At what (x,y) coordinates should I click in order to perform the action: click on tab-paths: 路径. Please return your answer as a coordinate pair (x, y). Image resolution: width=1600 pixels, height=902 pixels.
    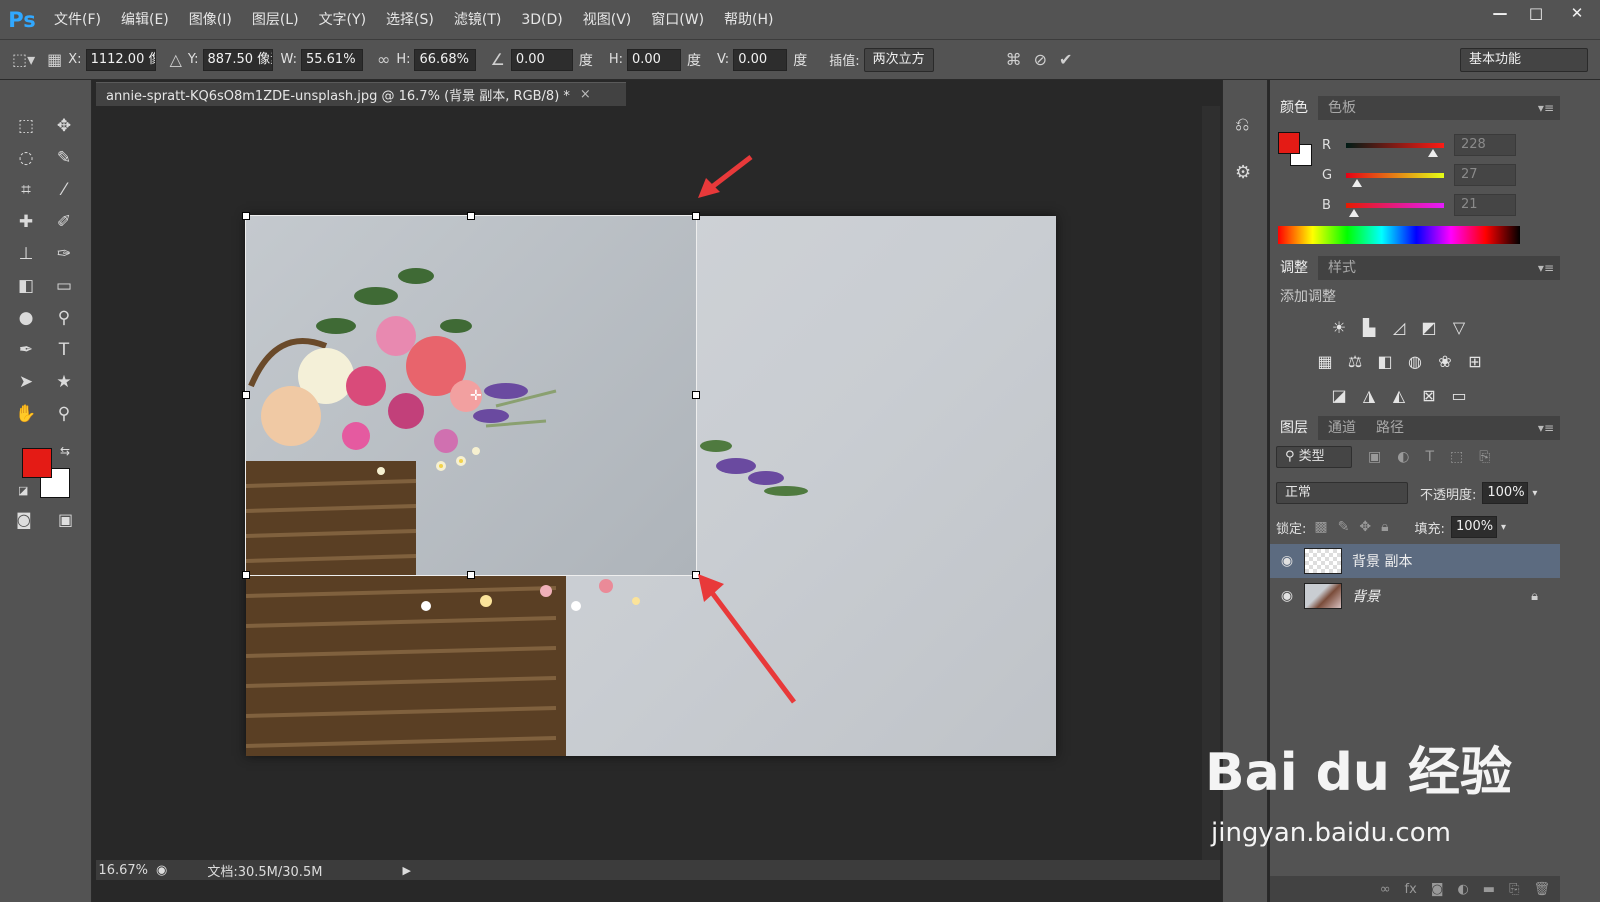
    Looking at the image, I should click on (1390, 428).